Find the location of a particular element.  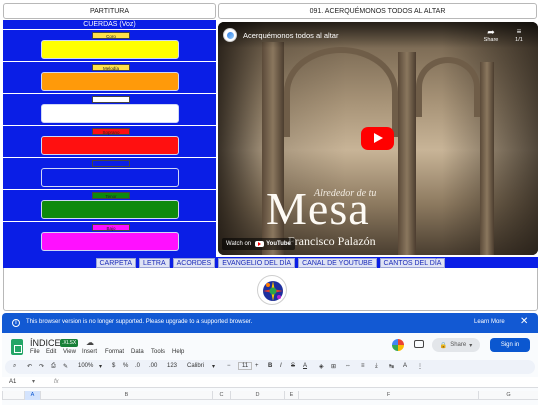

wrap-icon: ↹ is located at coordinates (391, 366).